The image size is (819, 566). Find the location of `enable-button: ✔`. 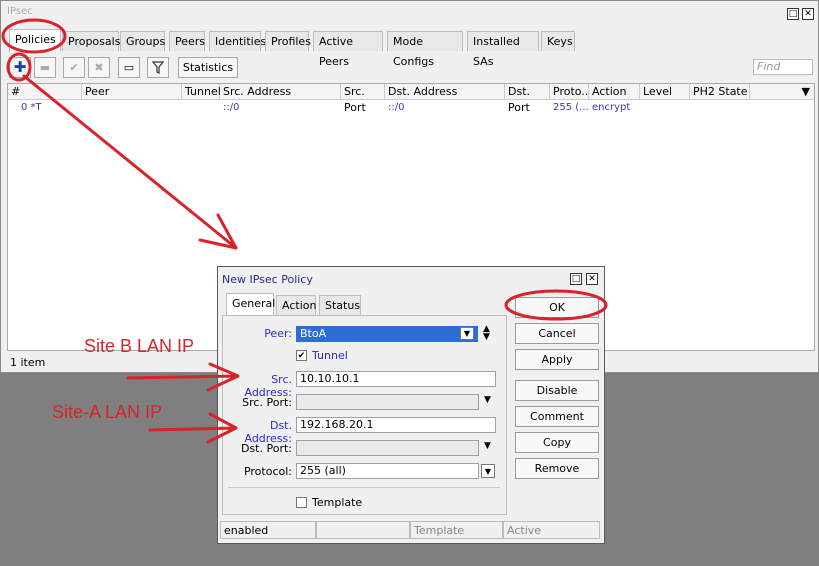

enable-button: ✔ is located at coordinates (74, 67).